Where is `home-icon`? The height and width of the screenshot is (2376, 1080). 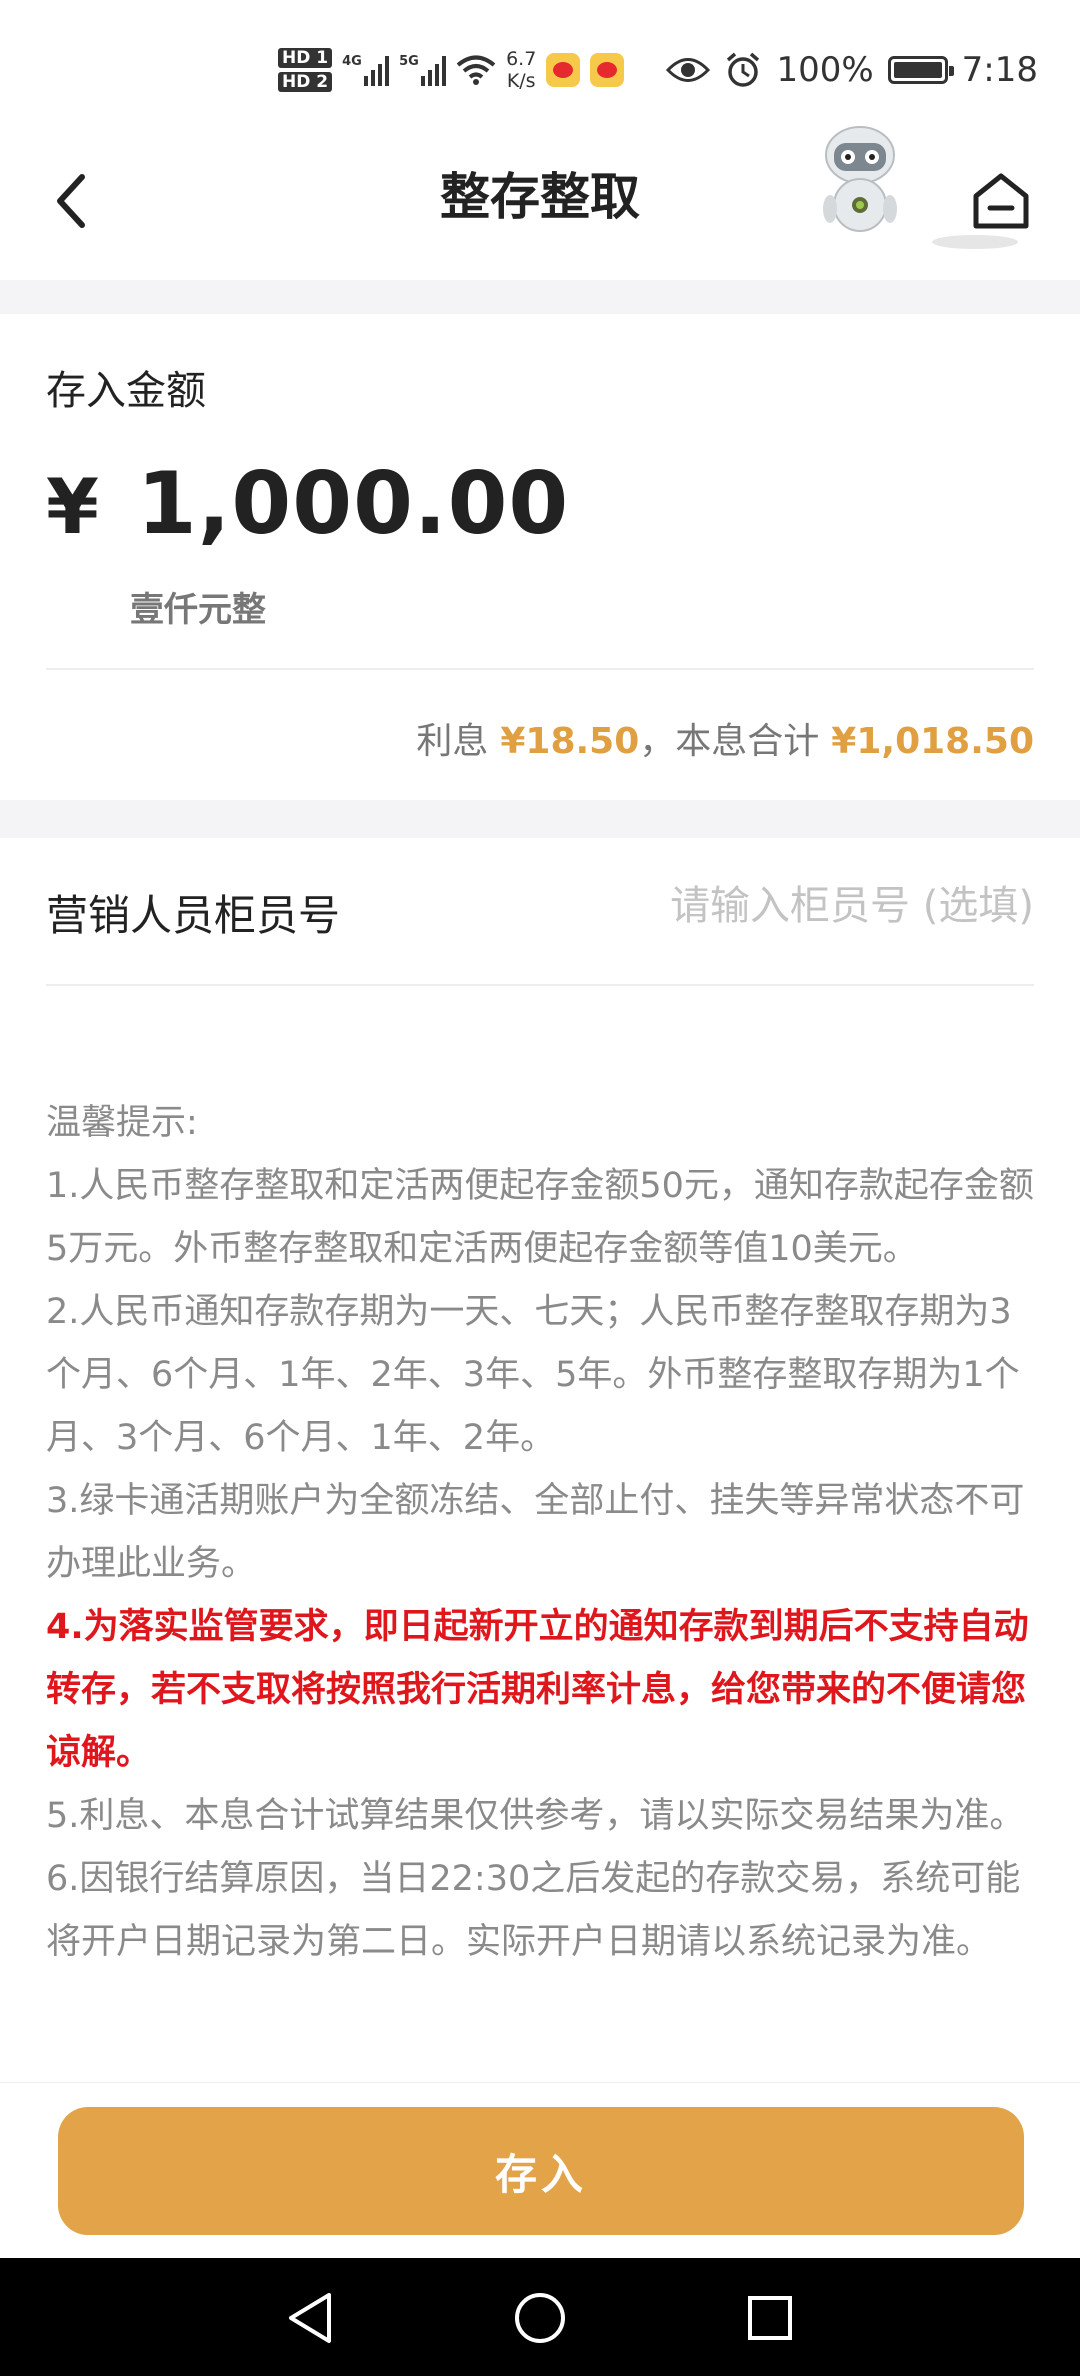
home-icon is located at coordinates (1001, 201).